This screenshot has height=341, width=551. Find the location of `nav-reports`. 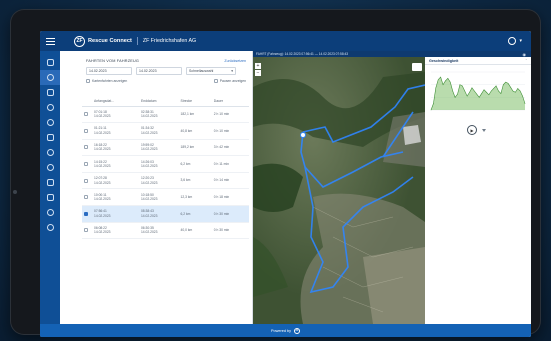

nav-reports is located at coordinates (50, 182).